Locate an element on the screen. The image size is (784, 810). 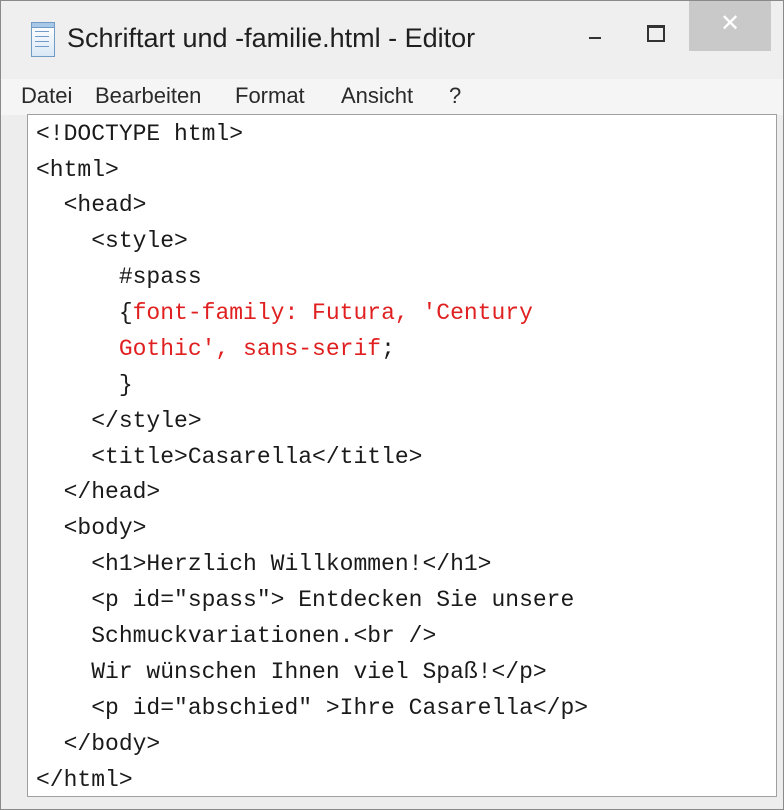
code-line: <!DOCTYPE html> is located at coordinates (140, 134).